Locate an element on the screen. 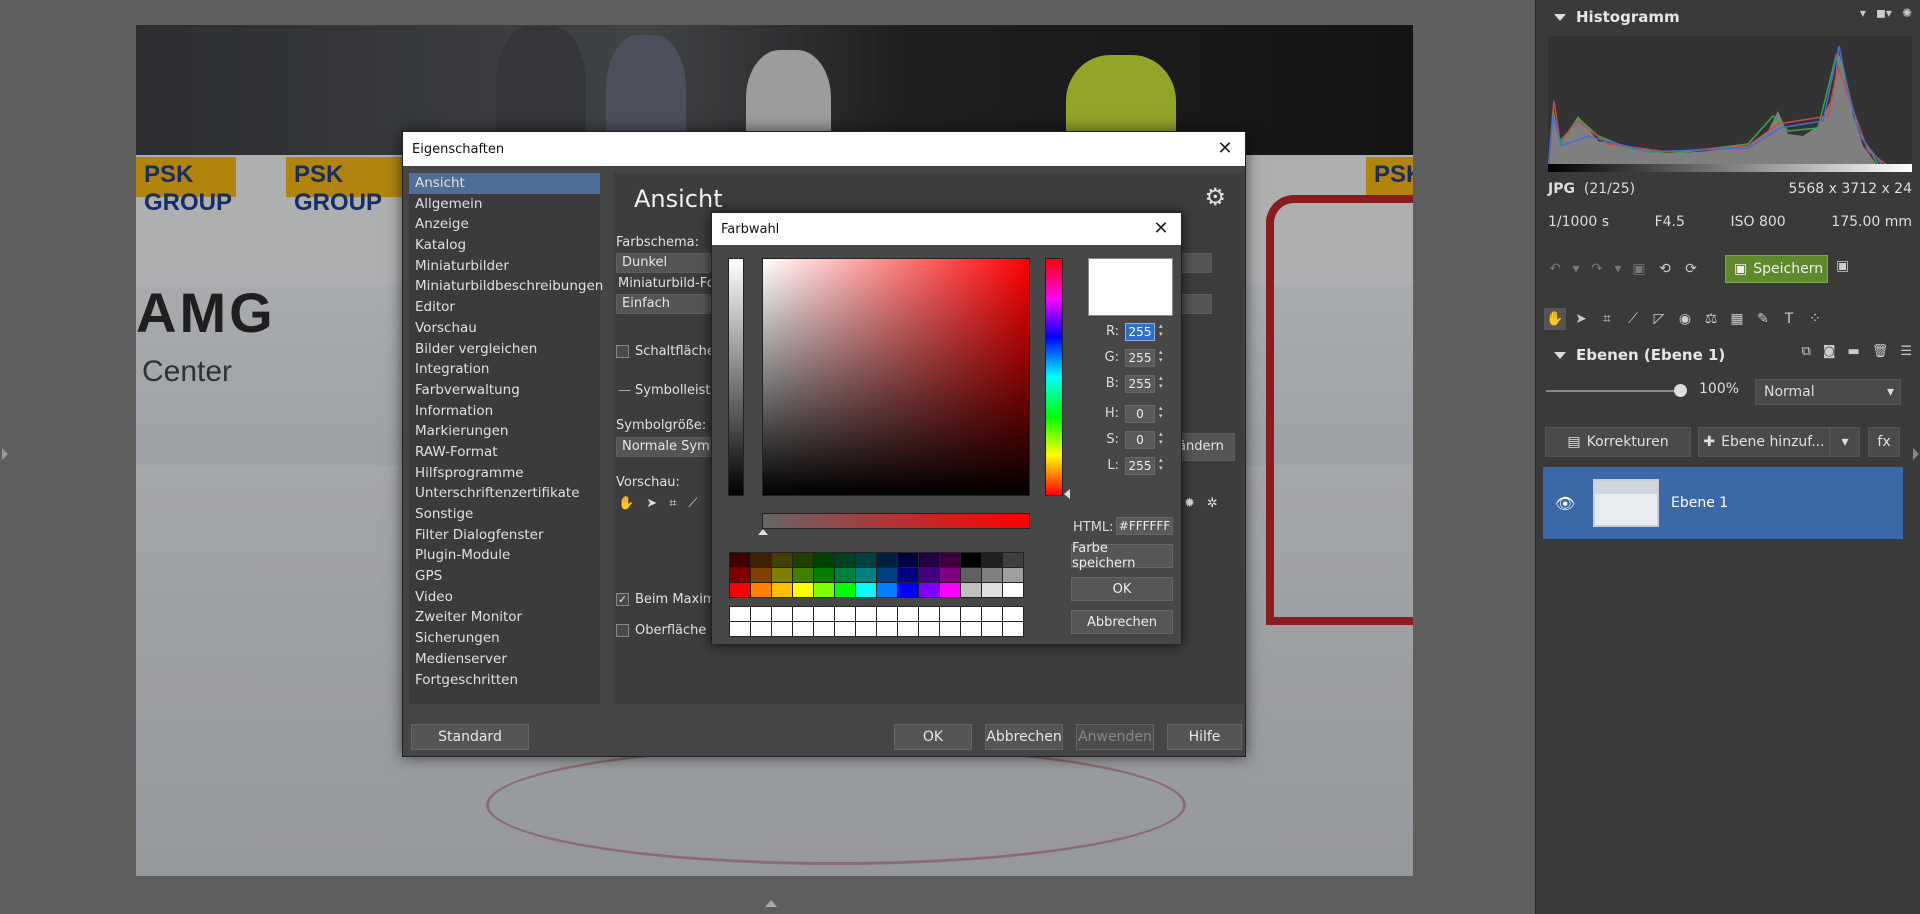 The image size is (1920, 914). s-input: 0 is located at coordinates (1140, 440).